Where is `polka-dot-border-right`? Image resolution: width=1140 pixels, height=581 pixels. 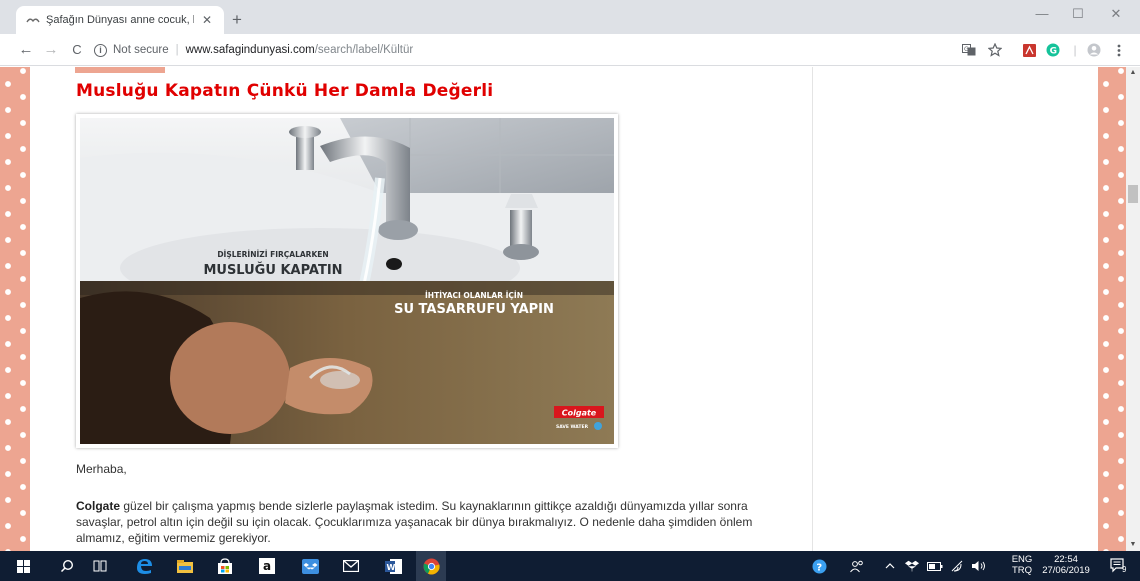 polka-dot-border-right is located at coordinates (1112, 309).